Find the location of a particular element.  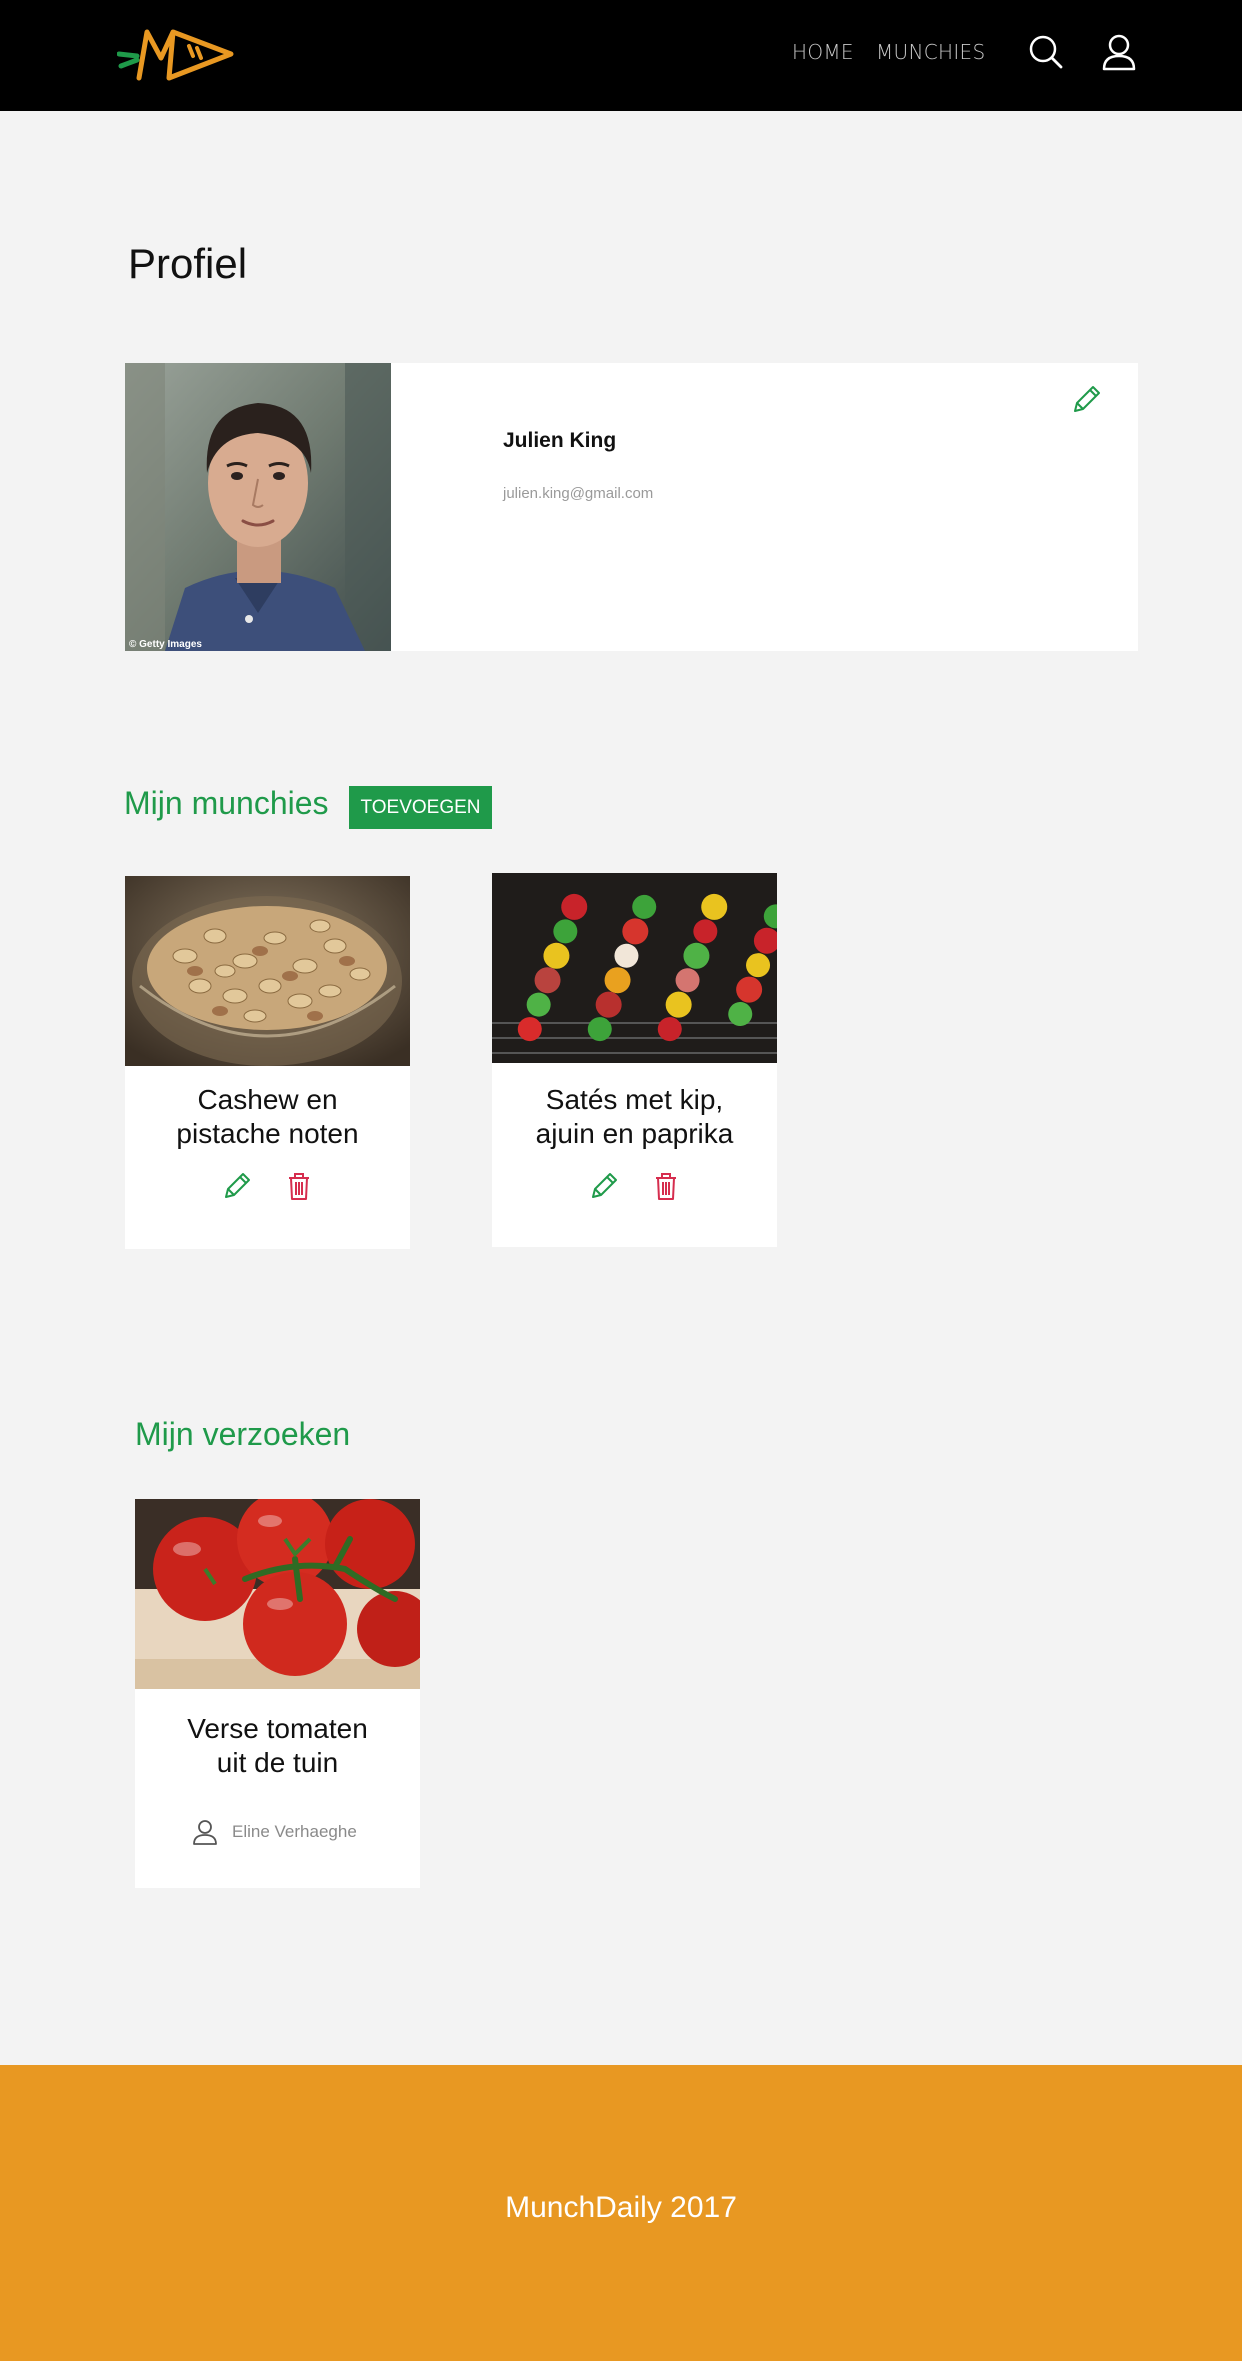

footer: MunchDaily 2017 is located at coordinates (621, 2213).